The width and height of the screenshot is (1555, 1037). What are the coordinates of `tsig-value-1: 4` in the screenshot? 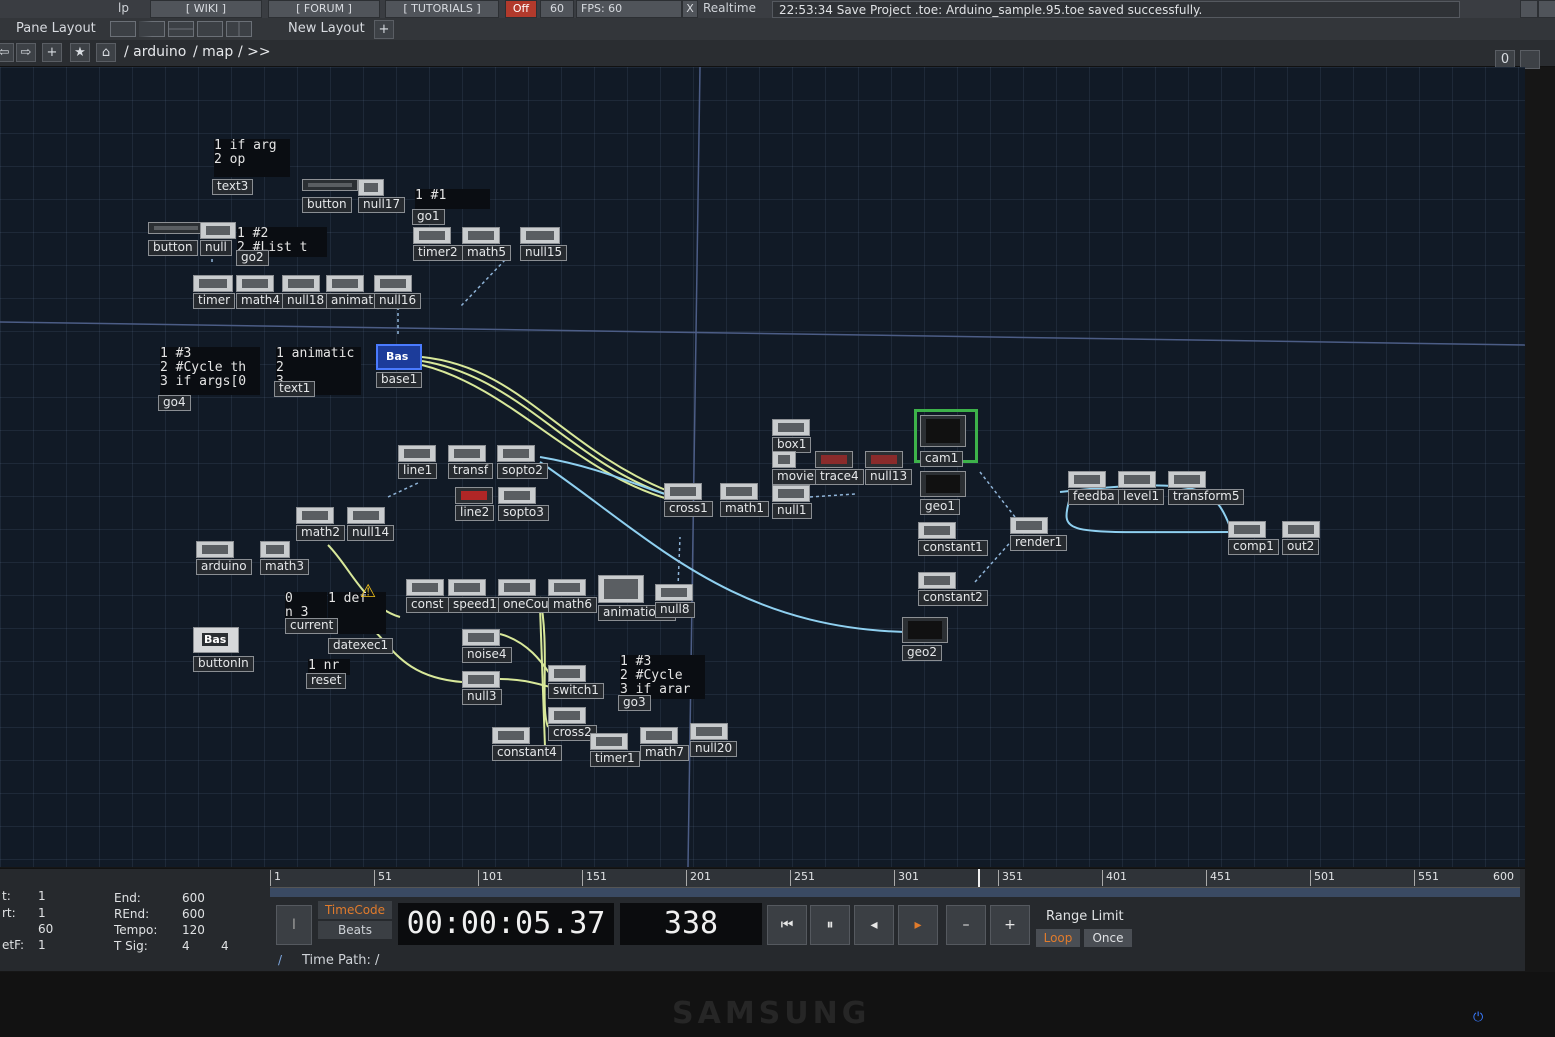 It's located at (186, 946).